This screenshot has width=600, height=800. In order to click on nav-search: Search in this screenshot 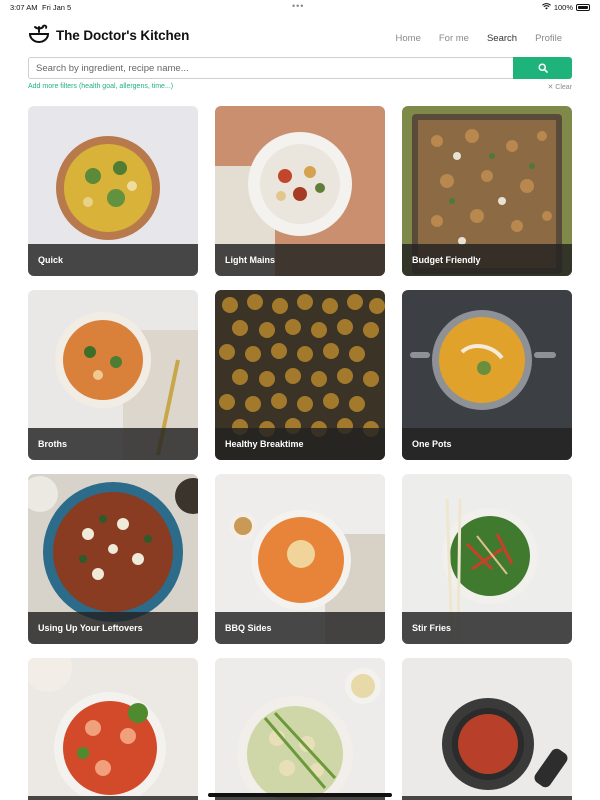, I will do `click(502, 38)`.